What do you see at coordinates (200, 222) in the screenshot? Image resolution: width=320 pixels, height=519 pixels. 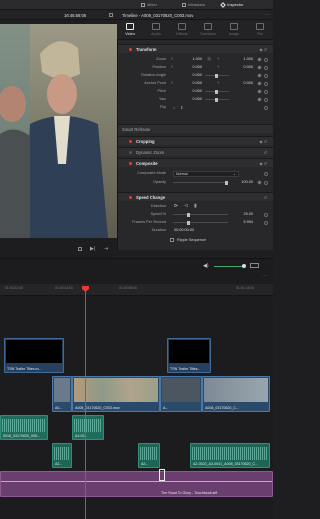 I see `fps-slider` at bounding box center [200, 222].